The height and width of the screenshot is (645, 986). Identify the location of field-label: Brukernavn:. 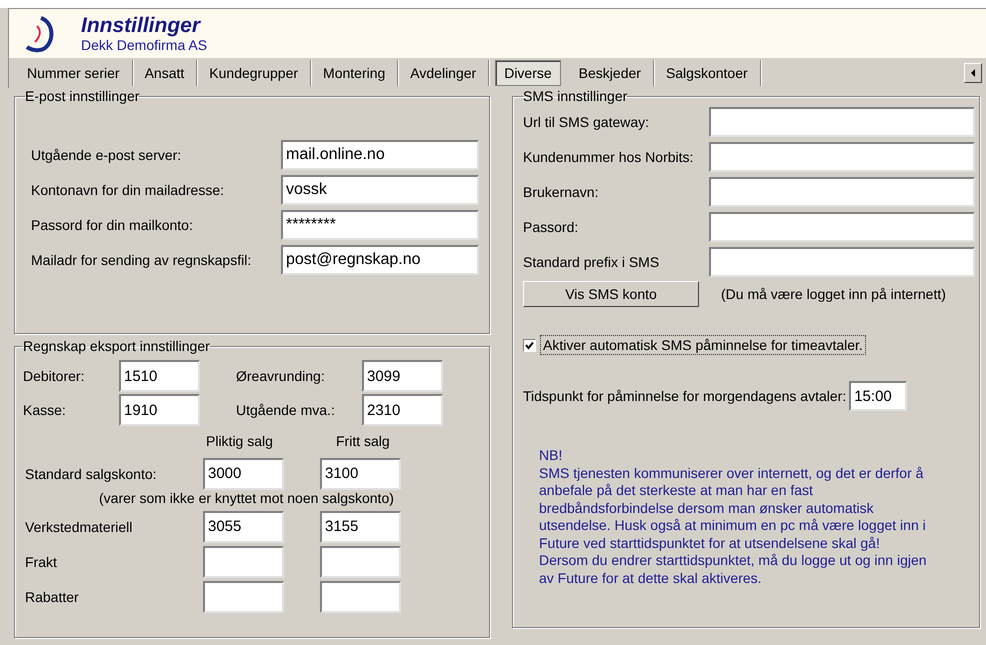
(561, 192).